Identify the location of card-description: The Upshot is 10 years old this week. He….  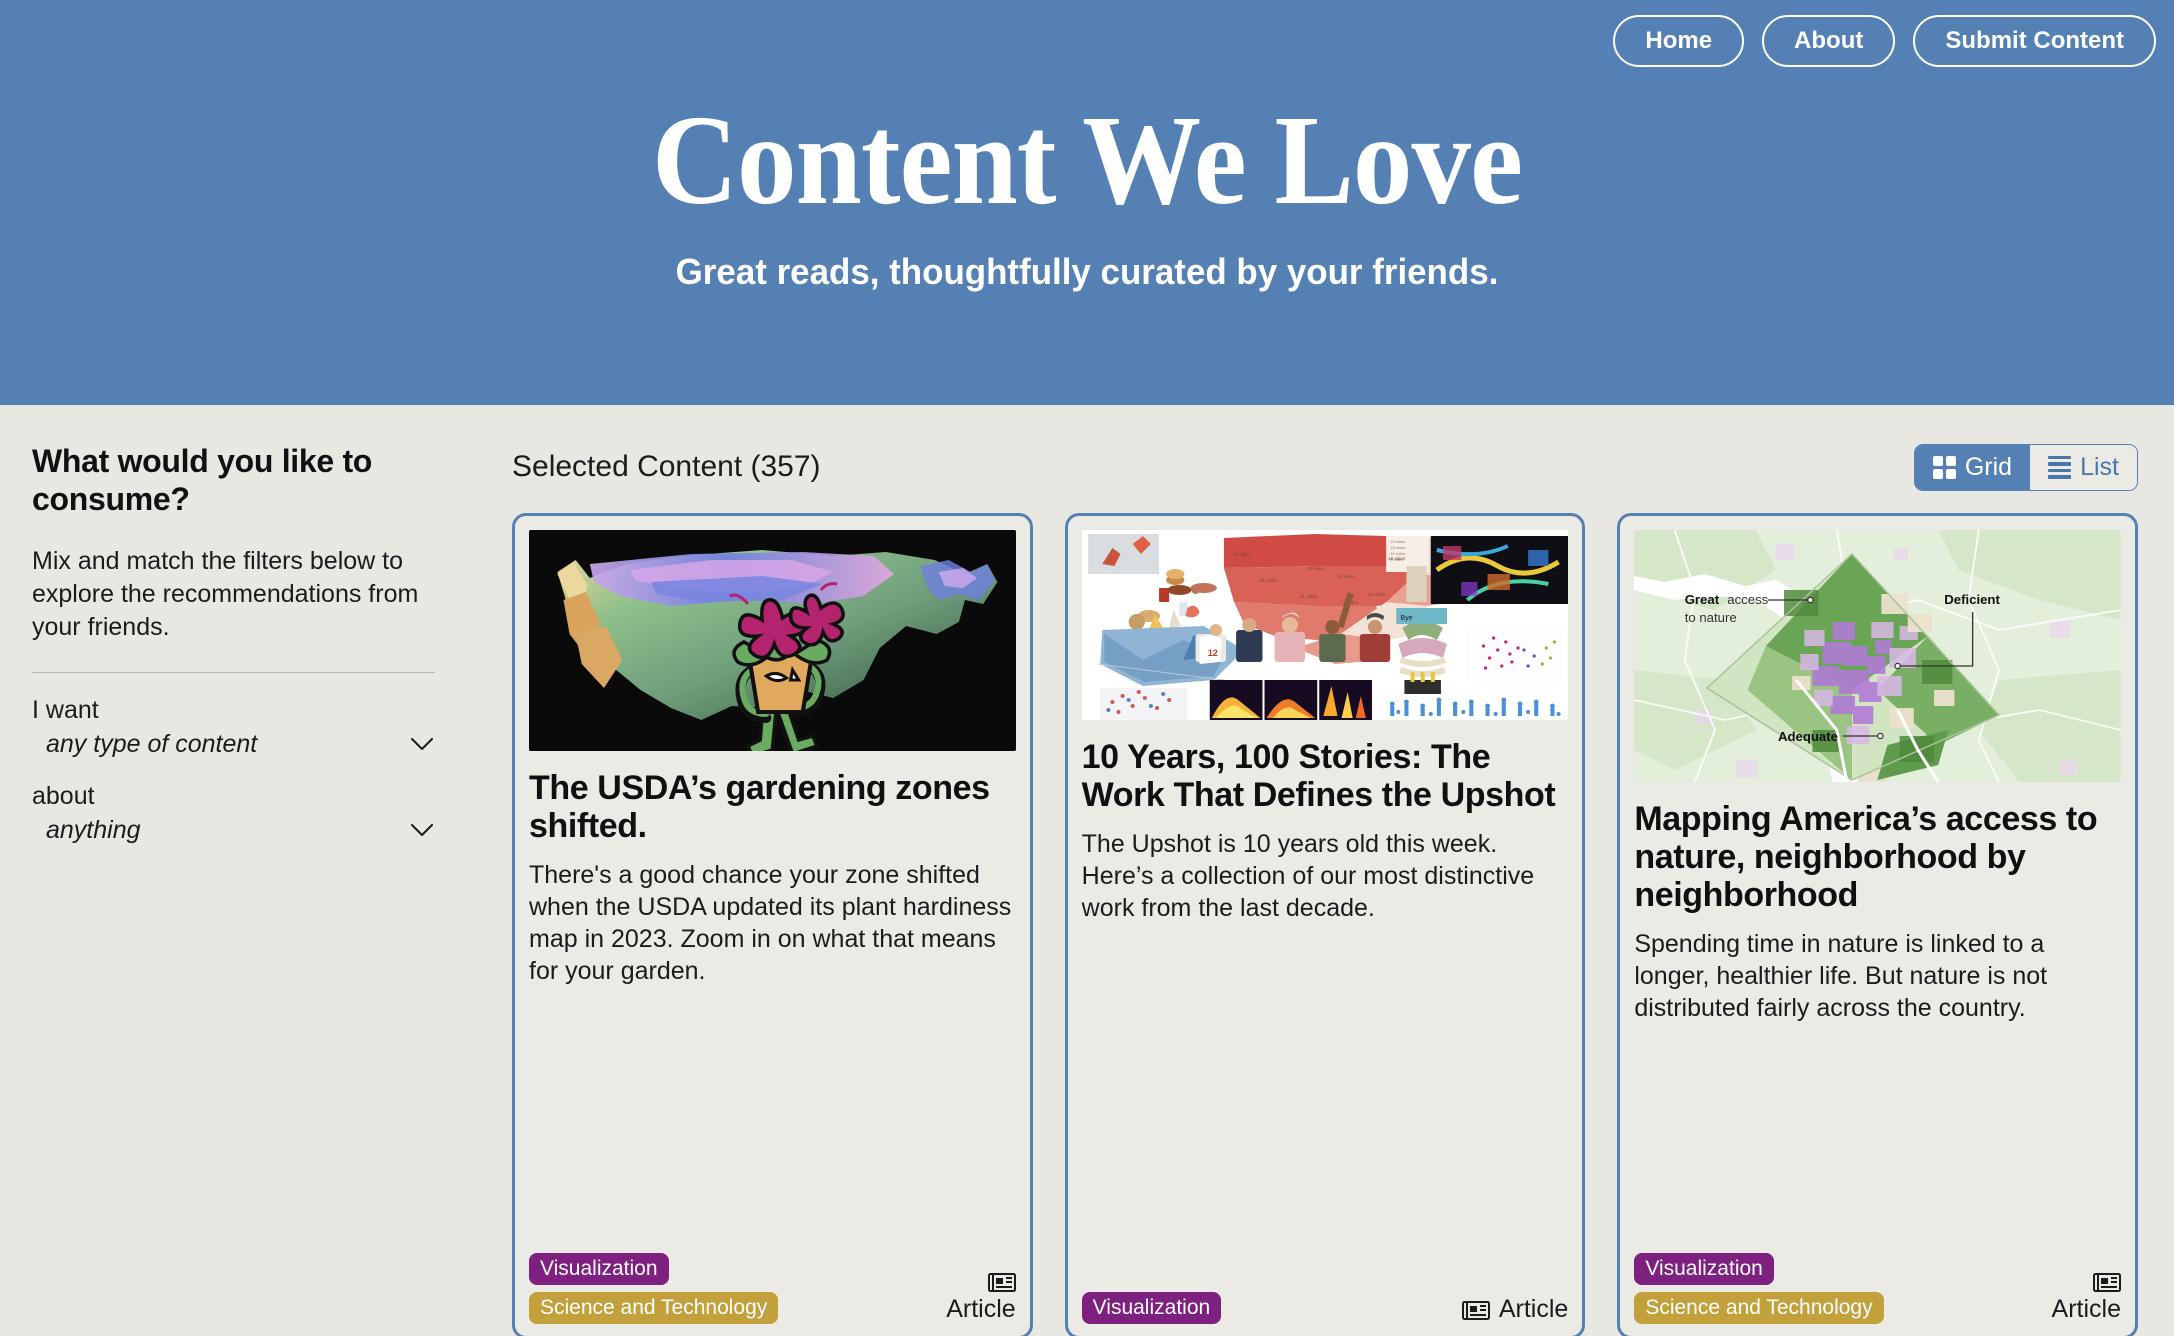
(1308, 876).